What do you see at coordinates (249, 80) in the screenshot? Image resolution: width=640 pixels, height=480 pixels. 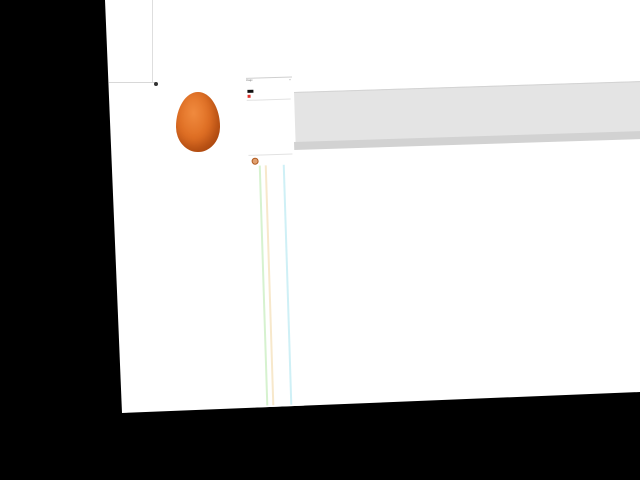 I see `panel-title: Image` at bounding box center [249, 80].